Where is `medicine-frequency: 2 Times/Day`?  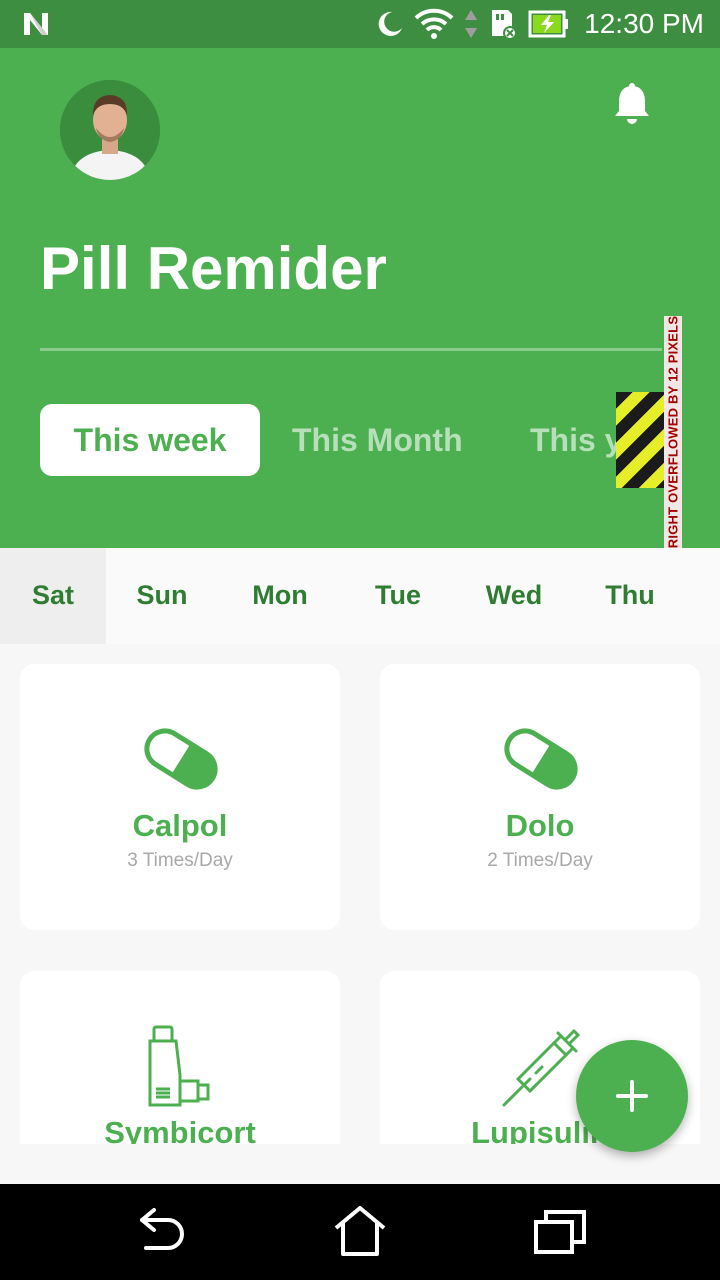 medicine-frequency: 2 Times/Day is located at coordinates (540, 860).